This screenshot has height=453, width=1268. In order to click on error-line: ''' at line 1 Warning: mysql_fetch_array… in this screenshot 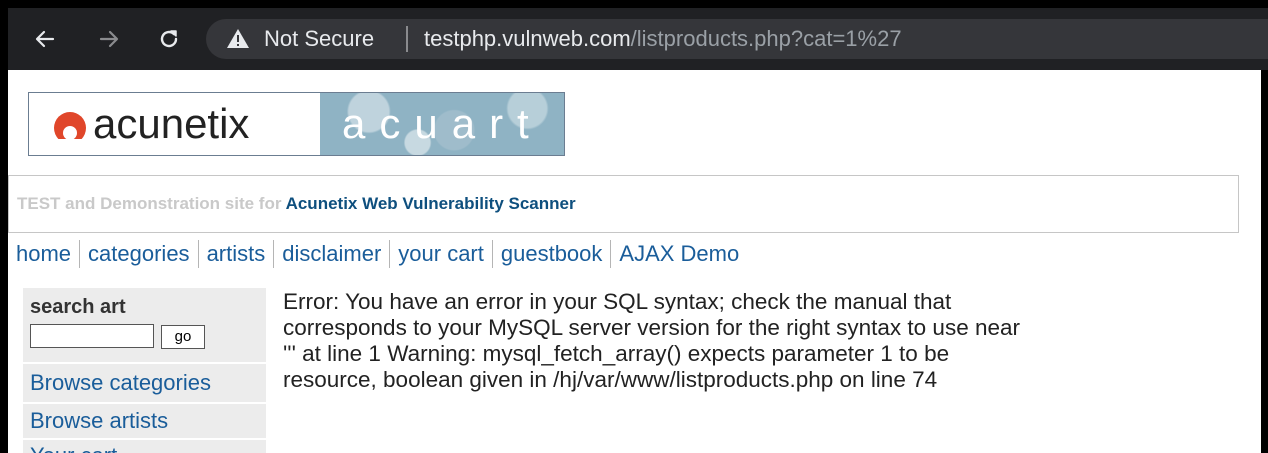, I will do `click(616, 353)`.